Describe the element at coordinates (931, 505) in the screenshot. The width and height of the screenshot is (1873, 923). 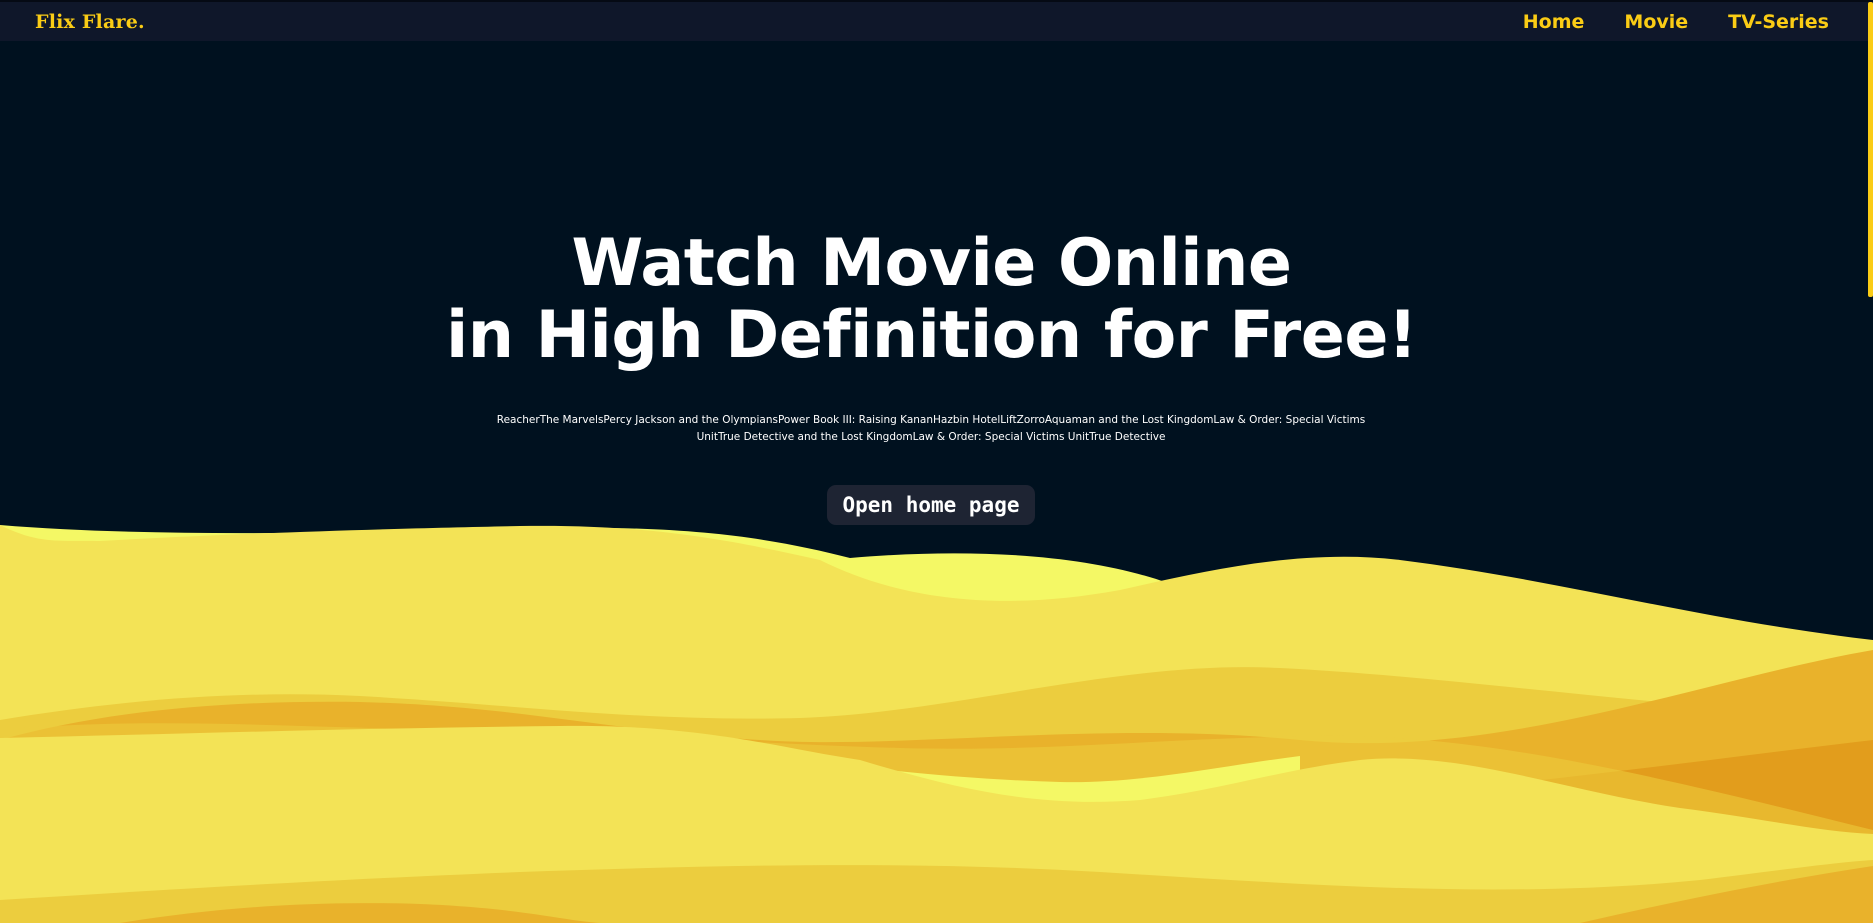
I see `open-home-page-button: Open home page` at that location.